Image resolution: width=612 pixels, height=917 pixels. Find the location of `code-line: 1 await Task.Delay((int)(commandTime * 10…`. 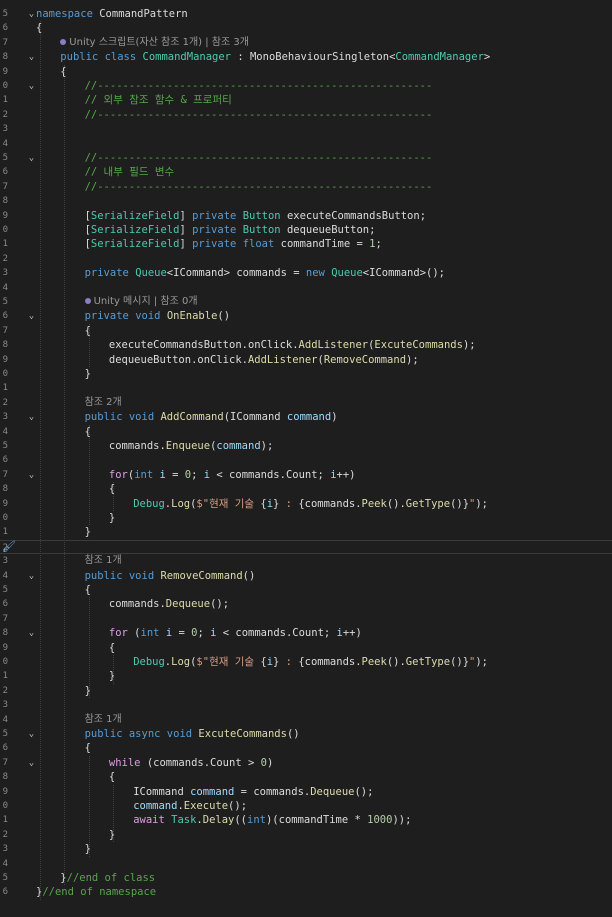

code-line: 1 await Task.Delay((int)(commandTime * 10… is located at coordinates (306, 820).